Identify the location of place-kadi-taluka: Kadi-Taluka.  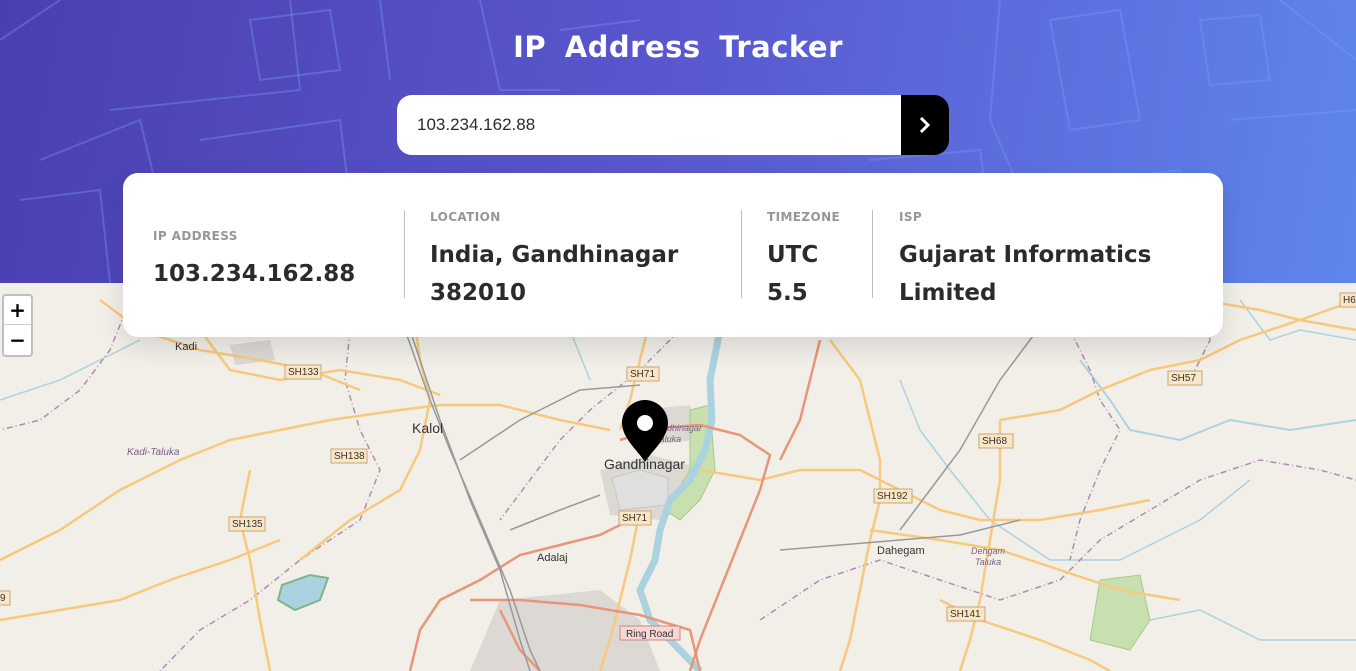
(153, 452).